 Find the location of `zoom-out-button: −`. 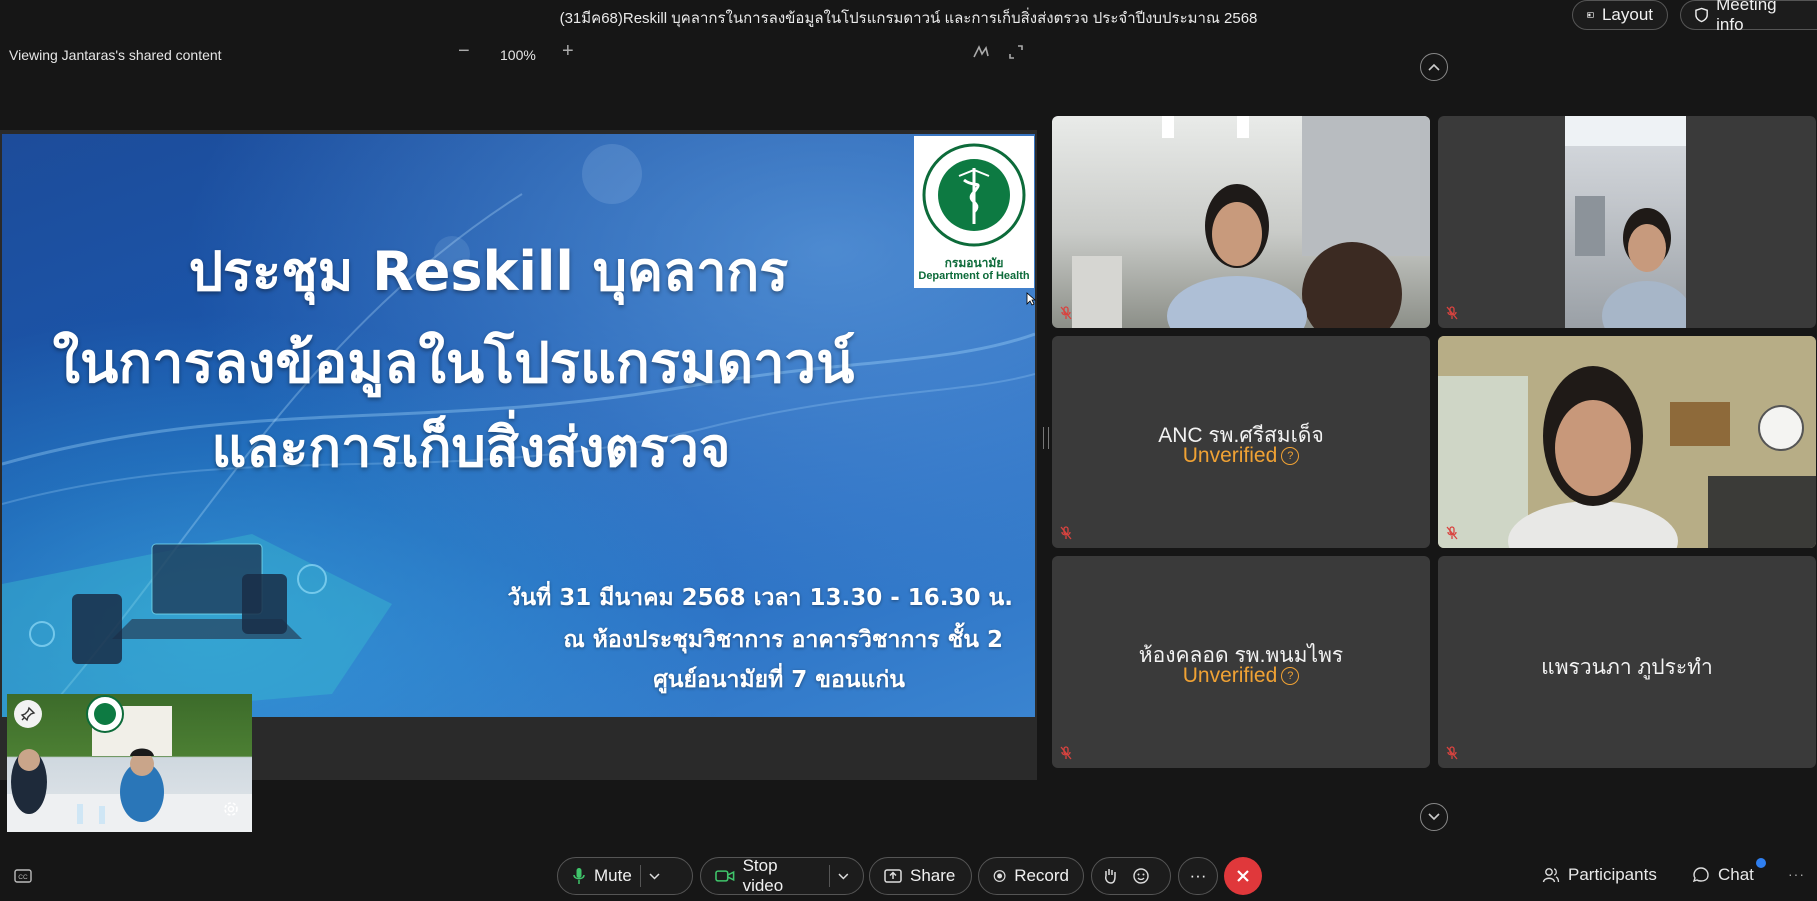

zoom-out-button: − is located at coordinates (464, 51).